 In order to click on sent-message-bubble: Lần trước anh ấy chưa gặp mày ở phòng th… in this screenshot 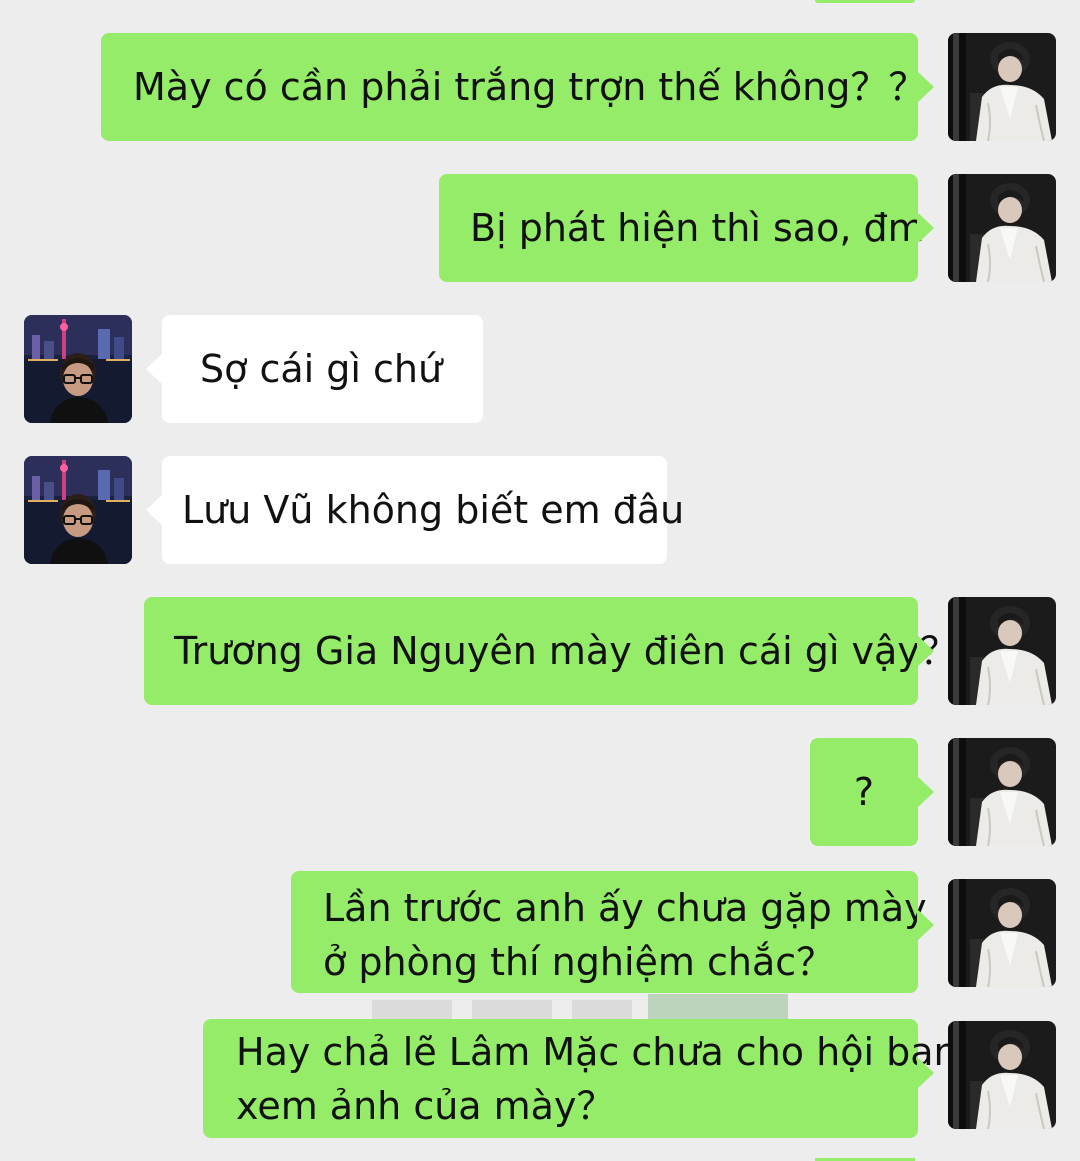, I will do `click(612, 932)`.